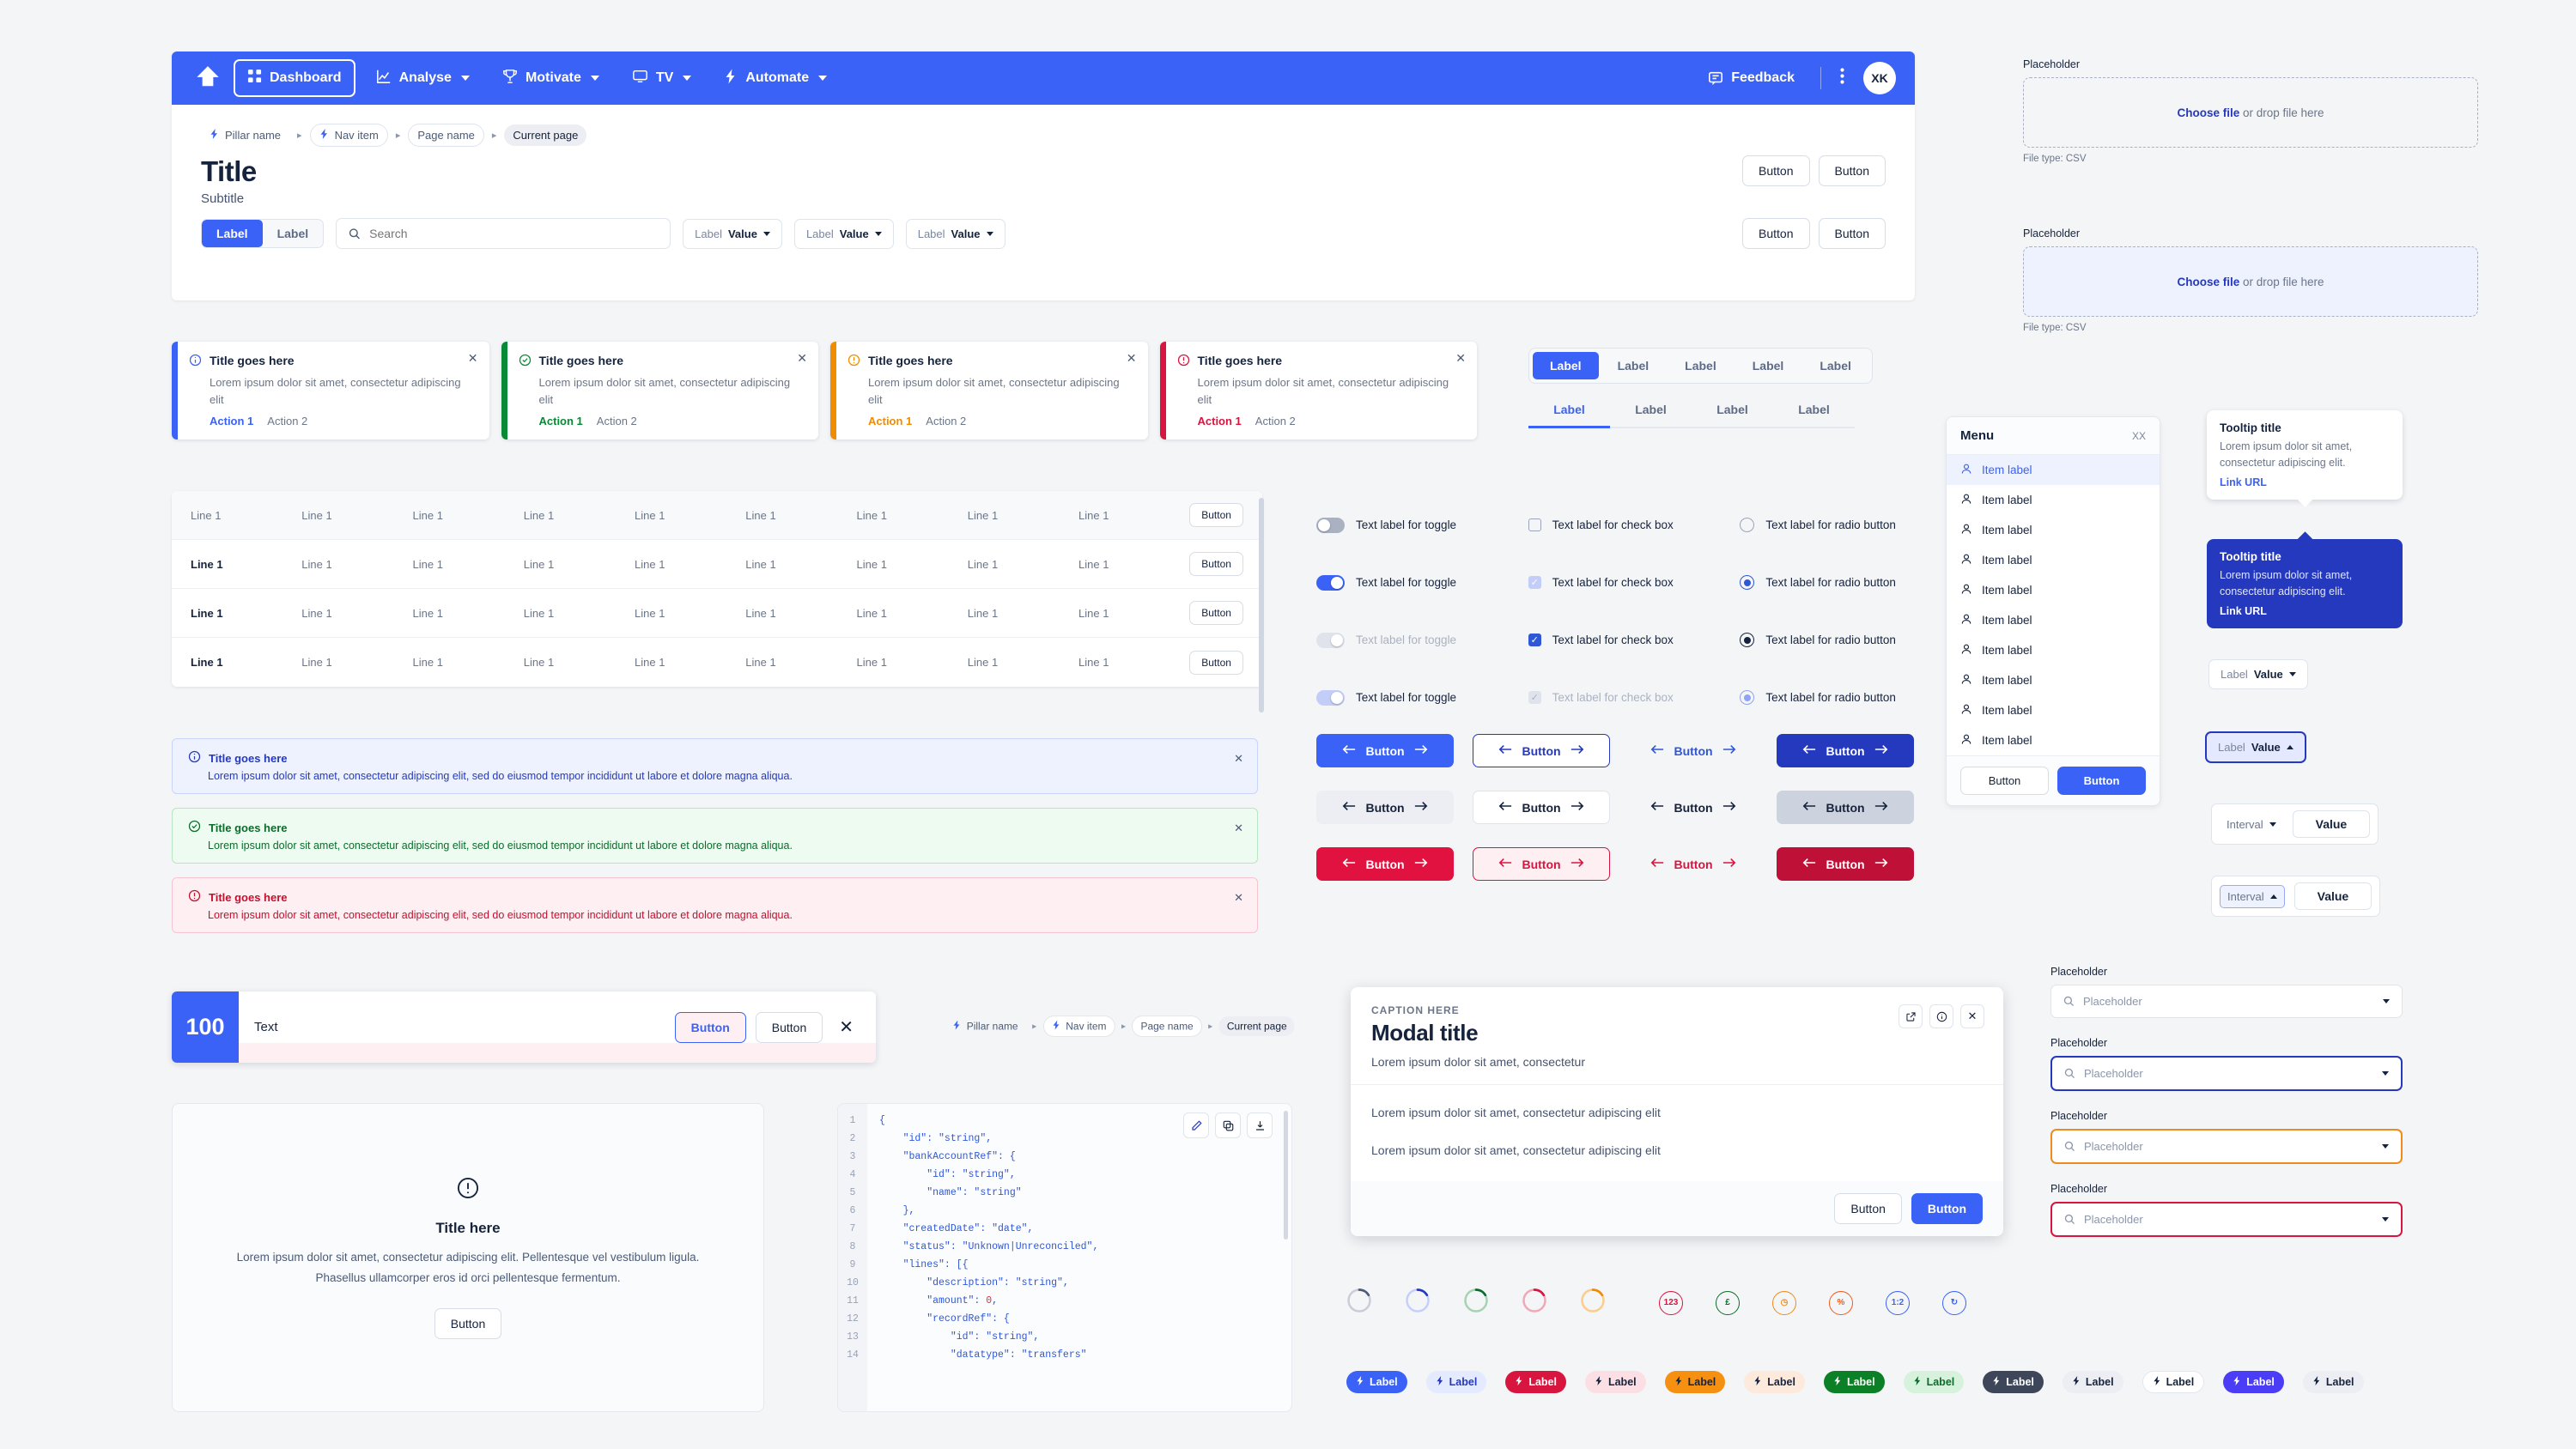 The height and width of the screenshot is (1449, 2576). I want to click on refresh-icon: ↻, so click(1954, 1302).